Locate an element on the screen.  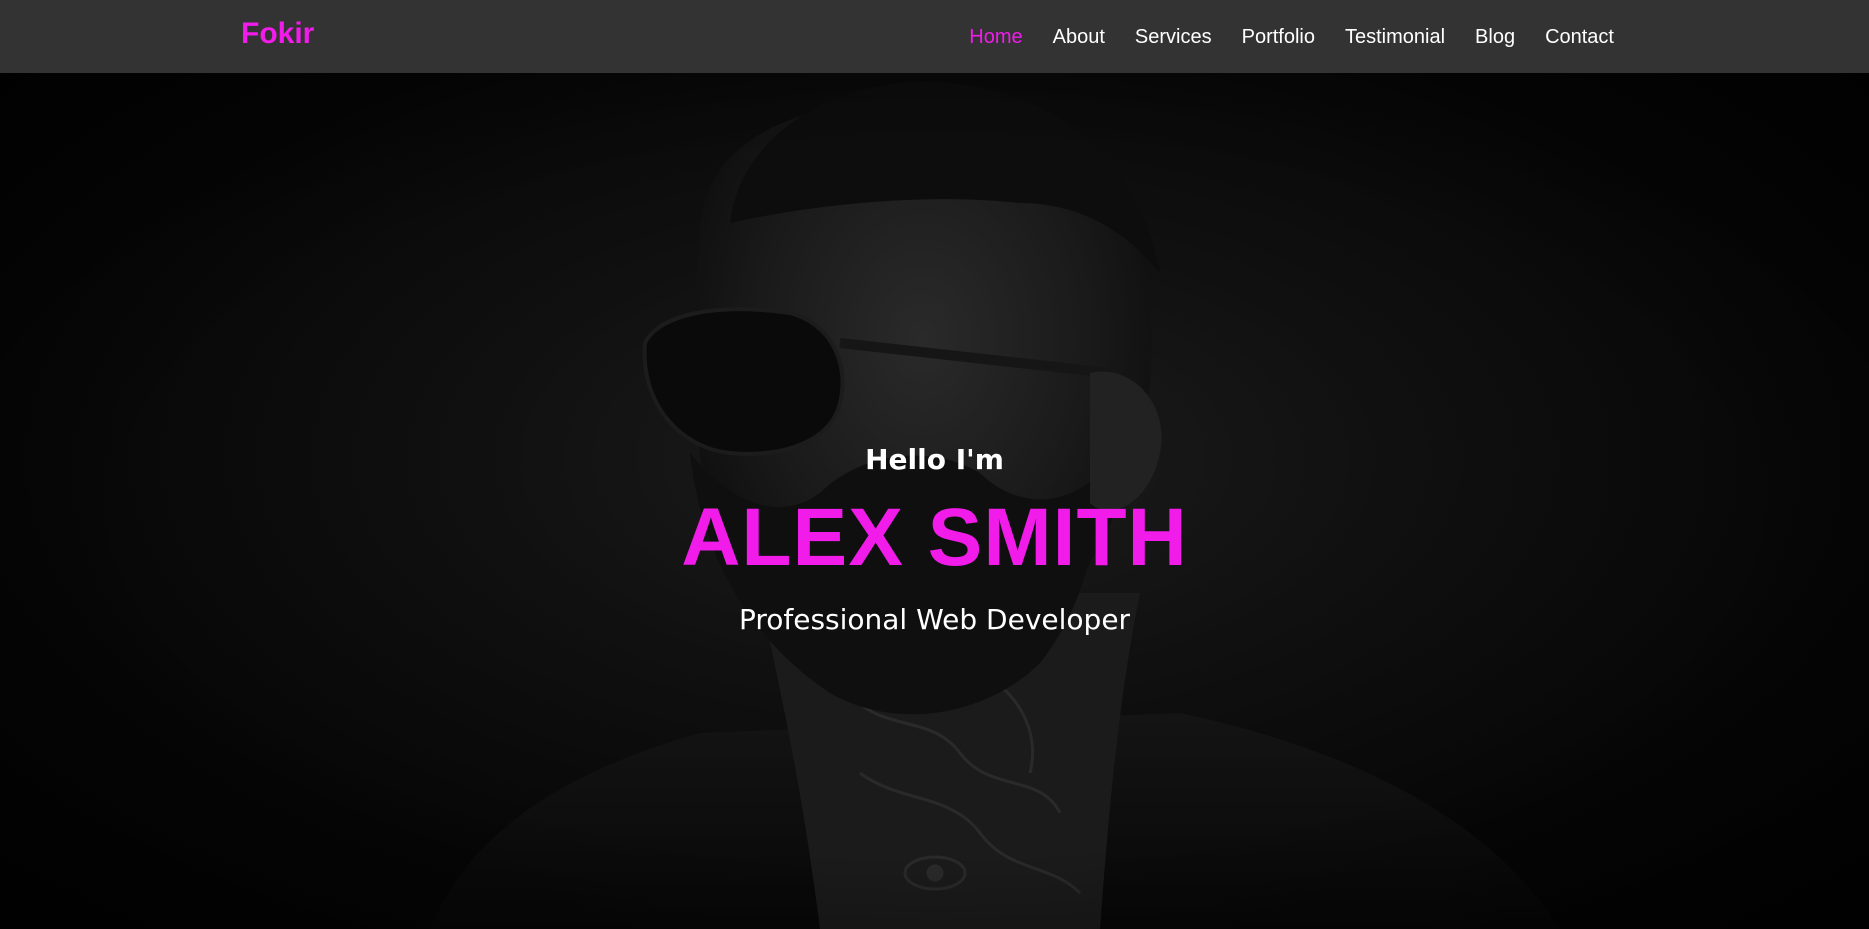
nav-link-portfolio: Portfolio is located at coordinates (1278, 37).